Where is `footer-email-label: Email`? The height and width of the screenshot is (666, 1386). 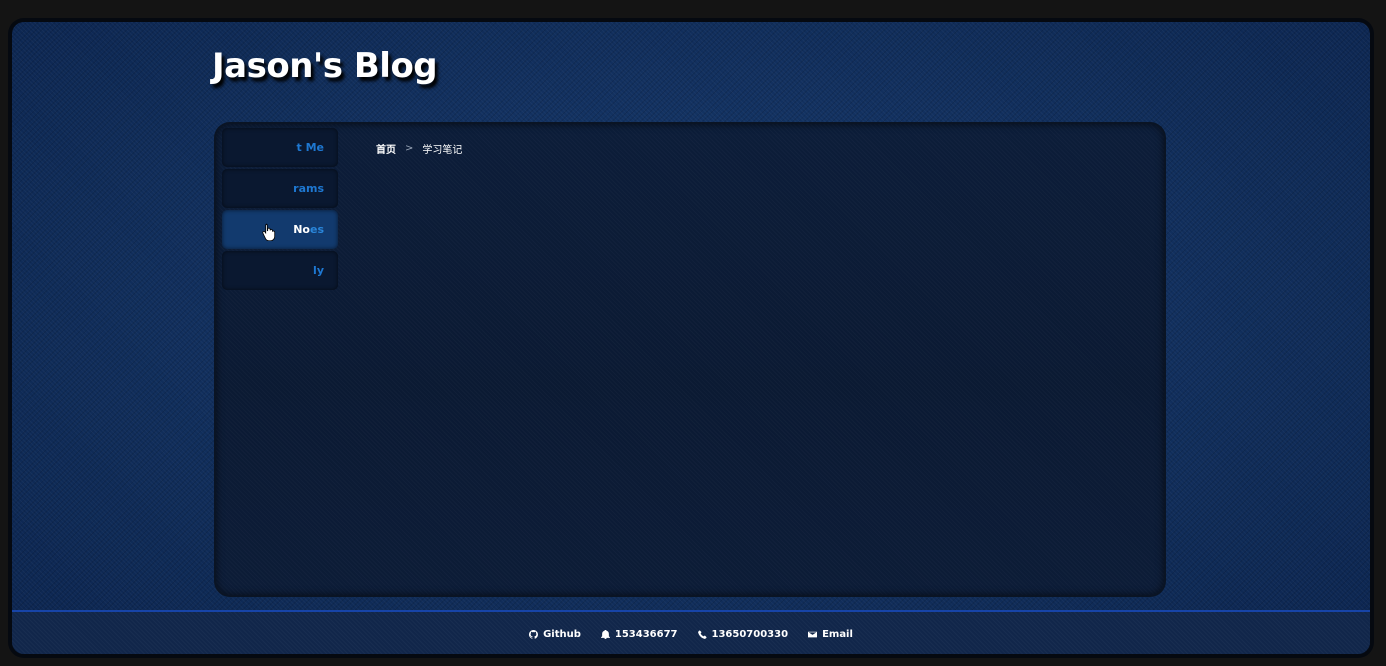
footer-email-label: Email is located at coordinates (837, 634).